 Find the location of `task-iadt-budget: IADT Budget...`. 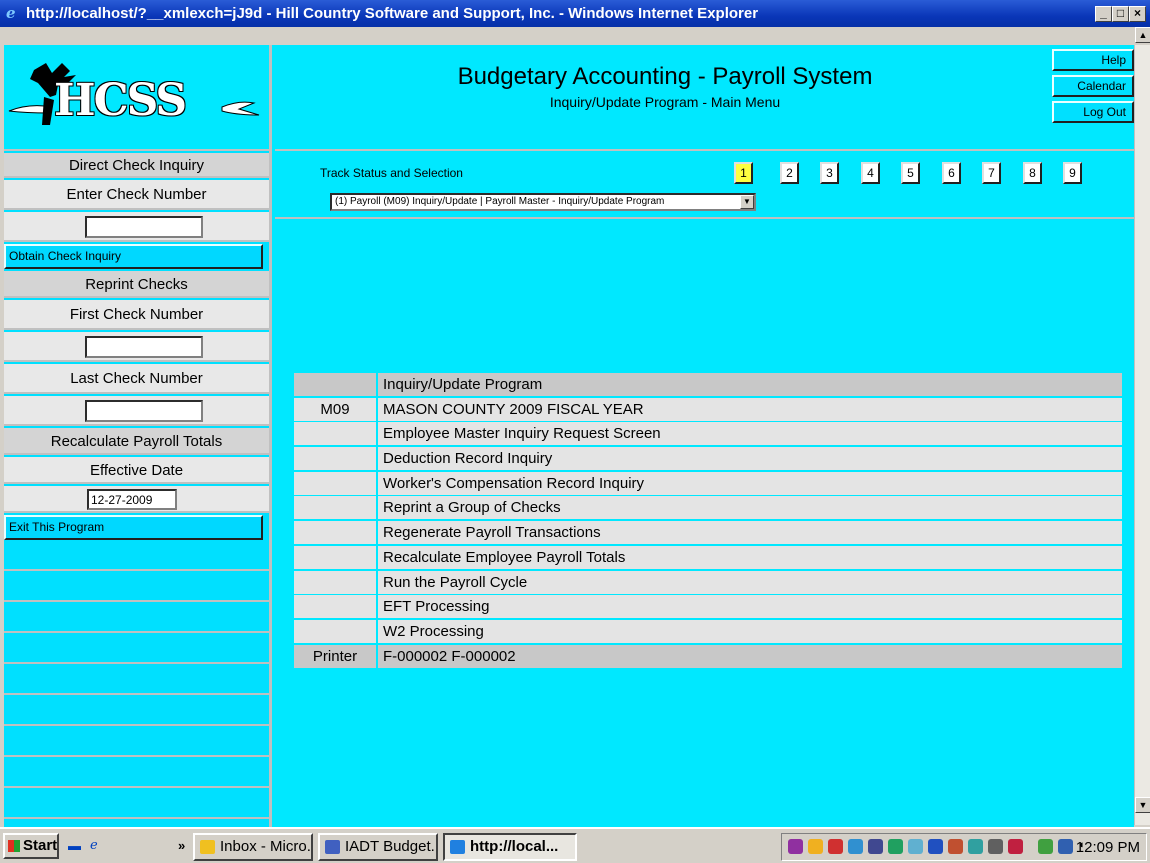

task-iadt-budget: IADT Budget... is located at coordinates (378, 847).